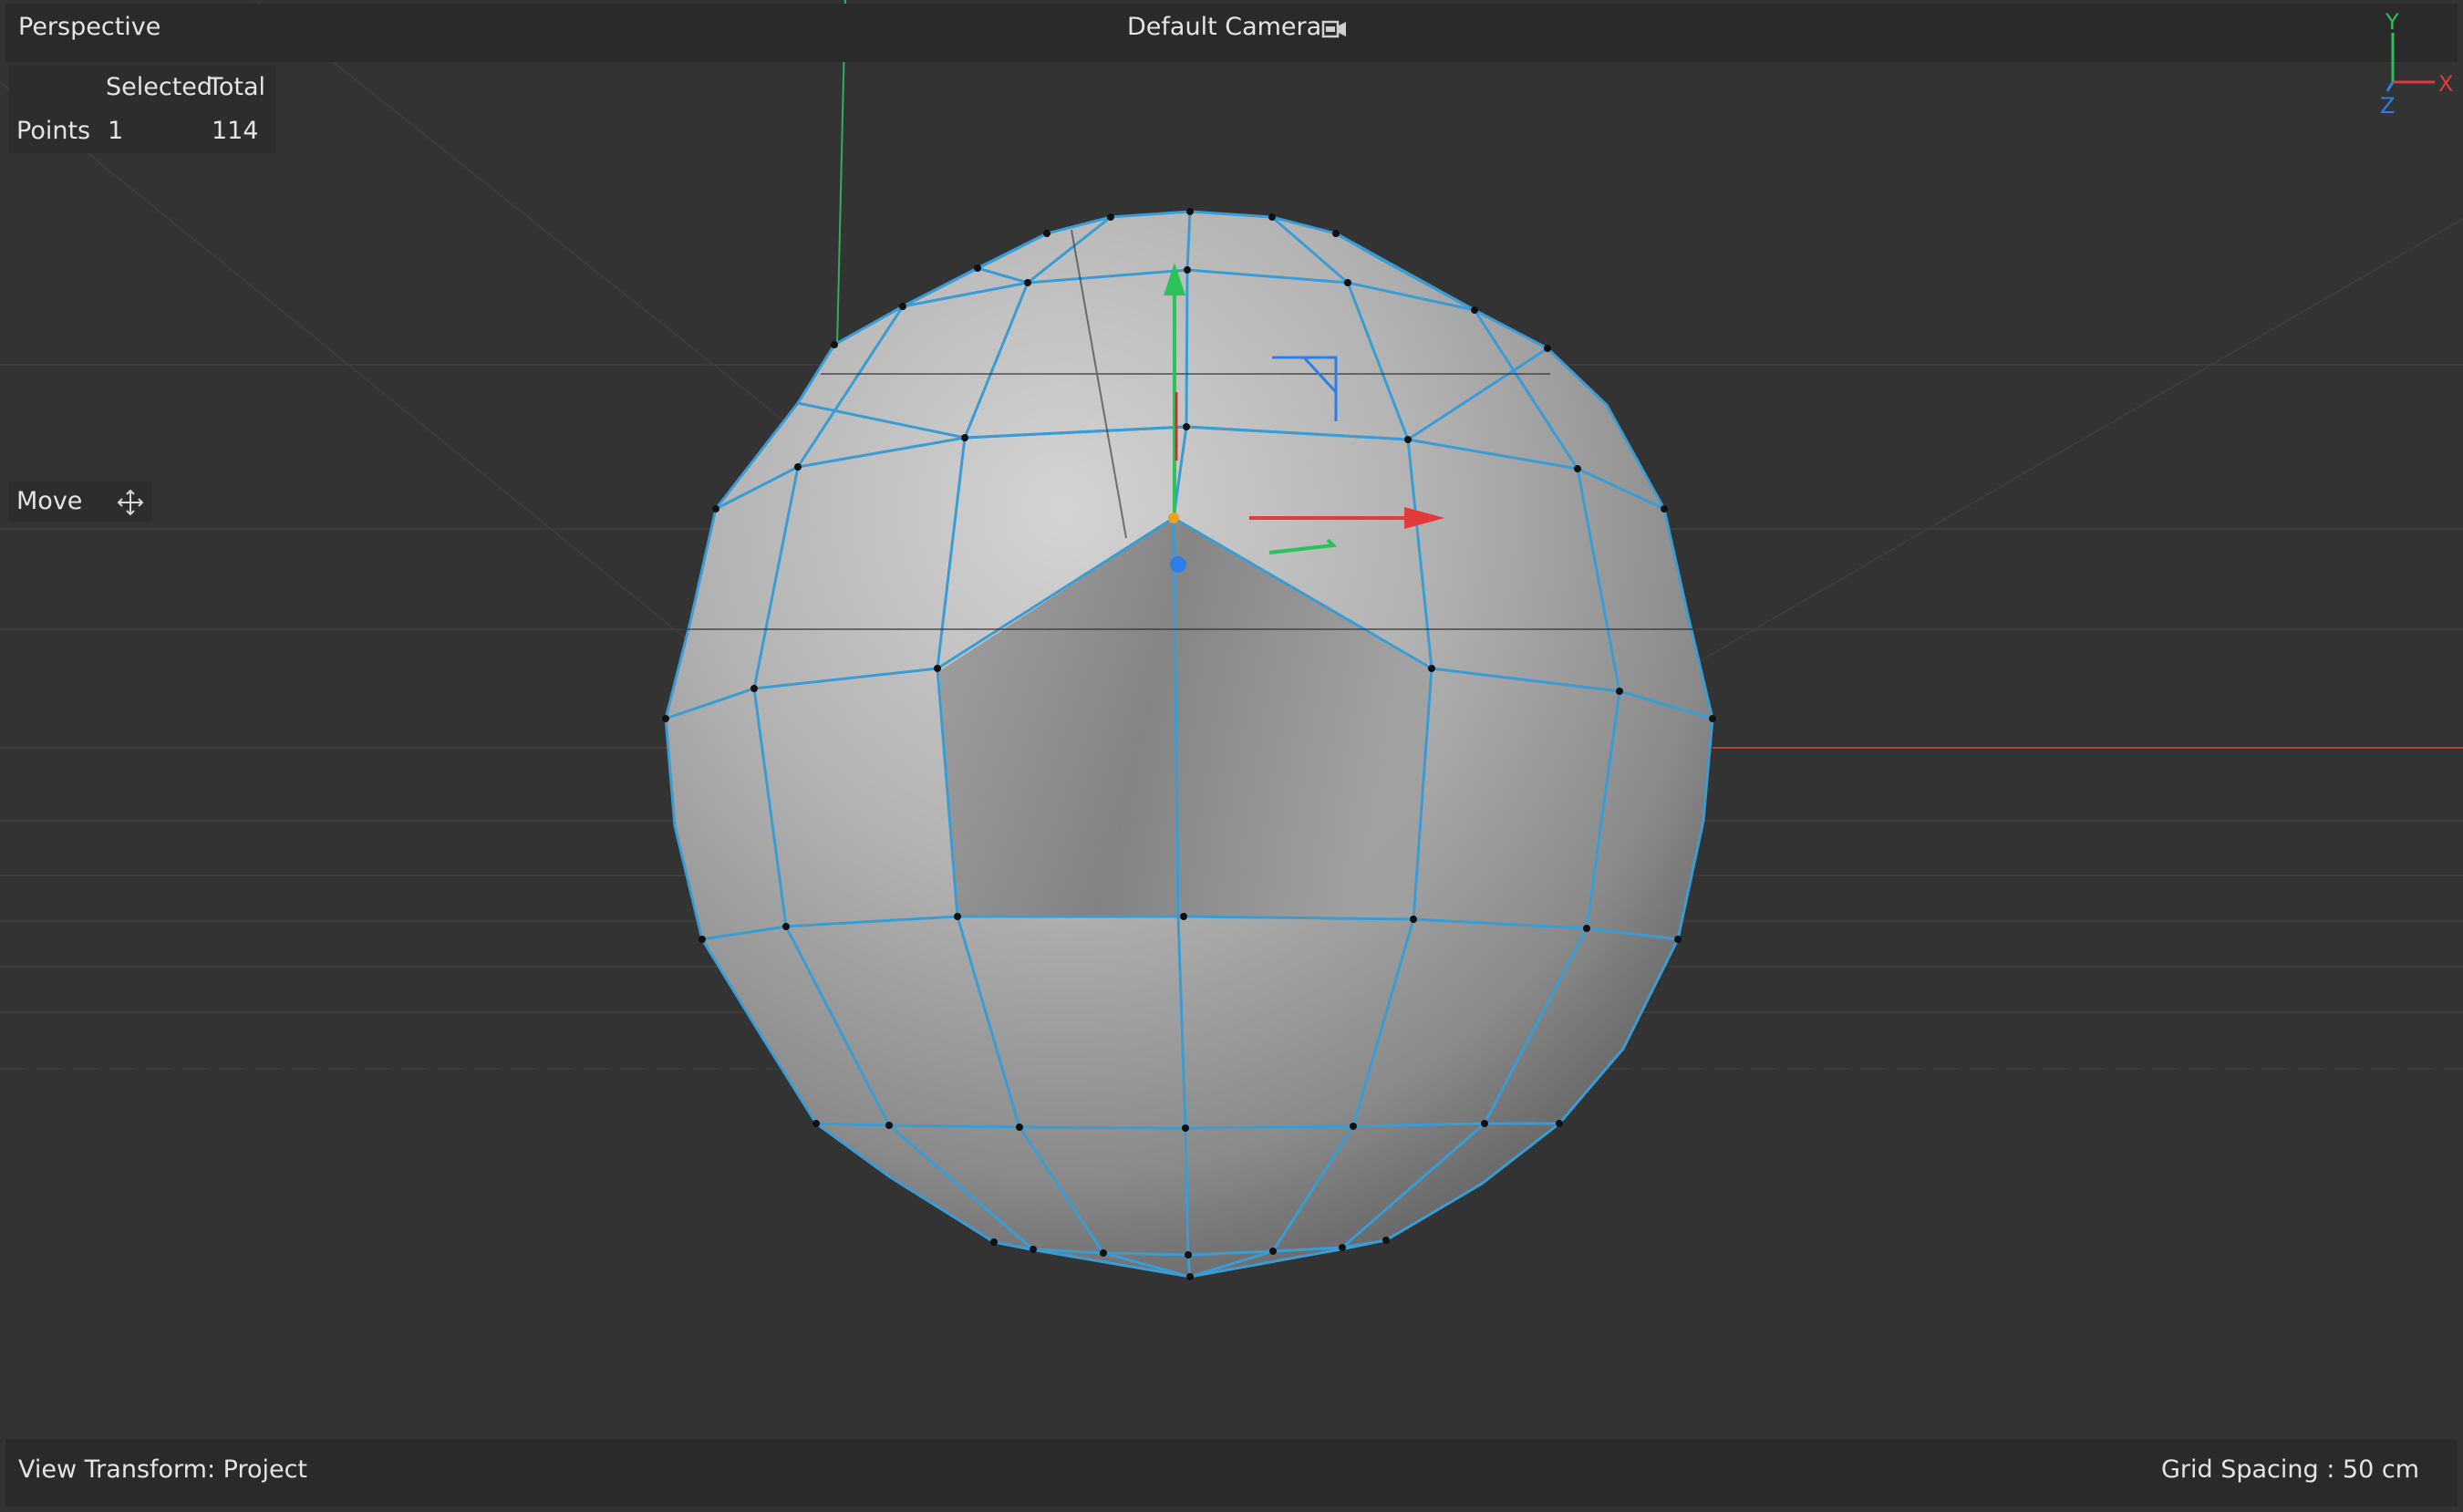  Describe the element at coordinates (1174, 518) in the screenshot. I see `pivot-point` at that location.